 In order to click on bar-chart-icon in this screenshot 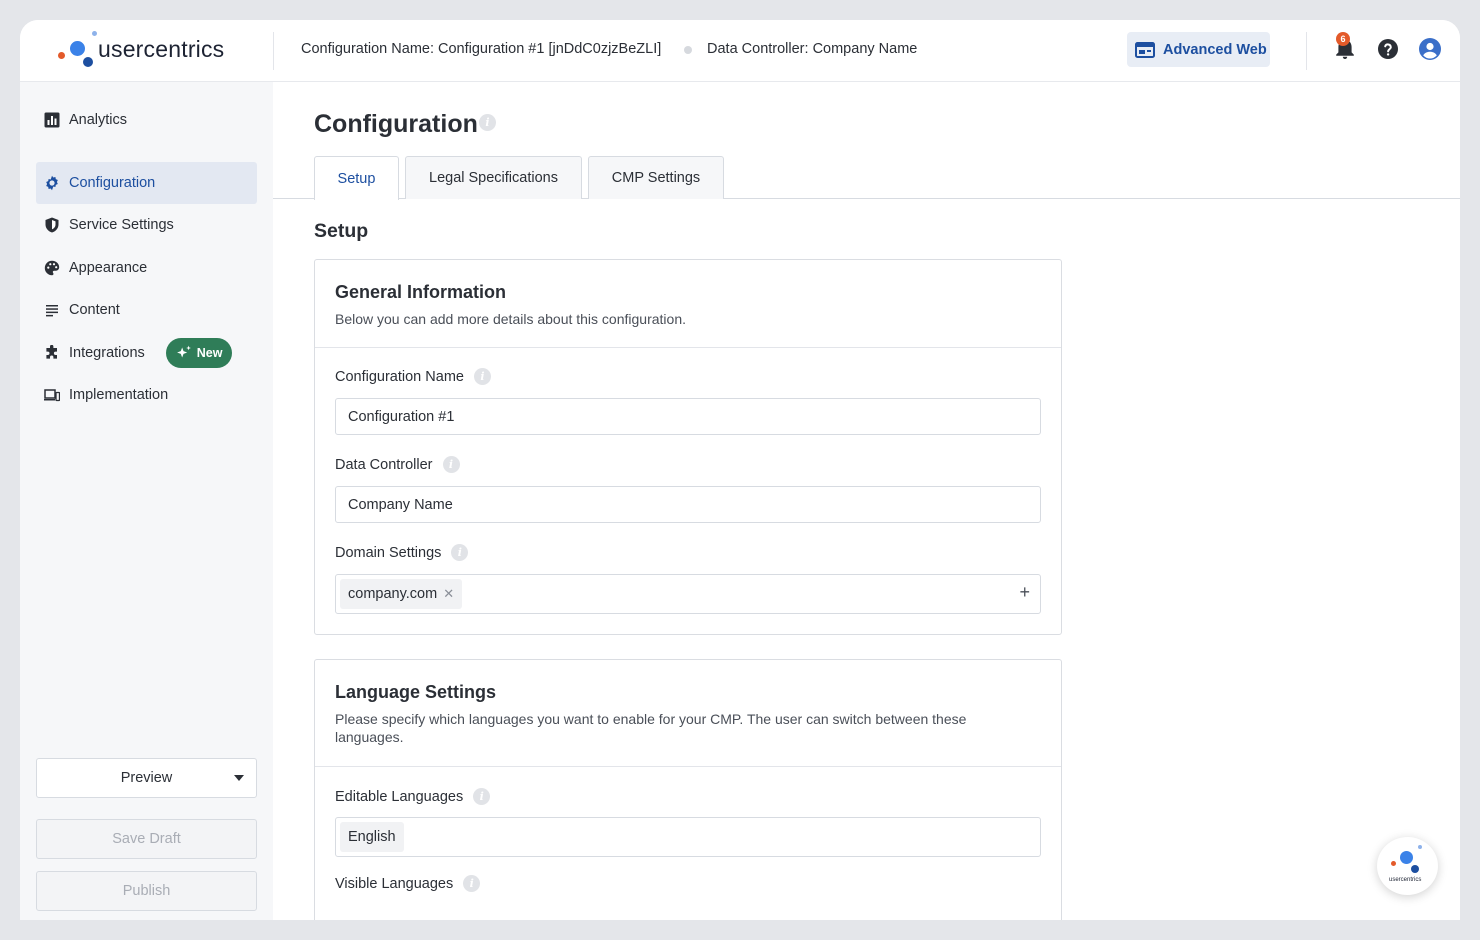, I will do `click(52, 120)`.